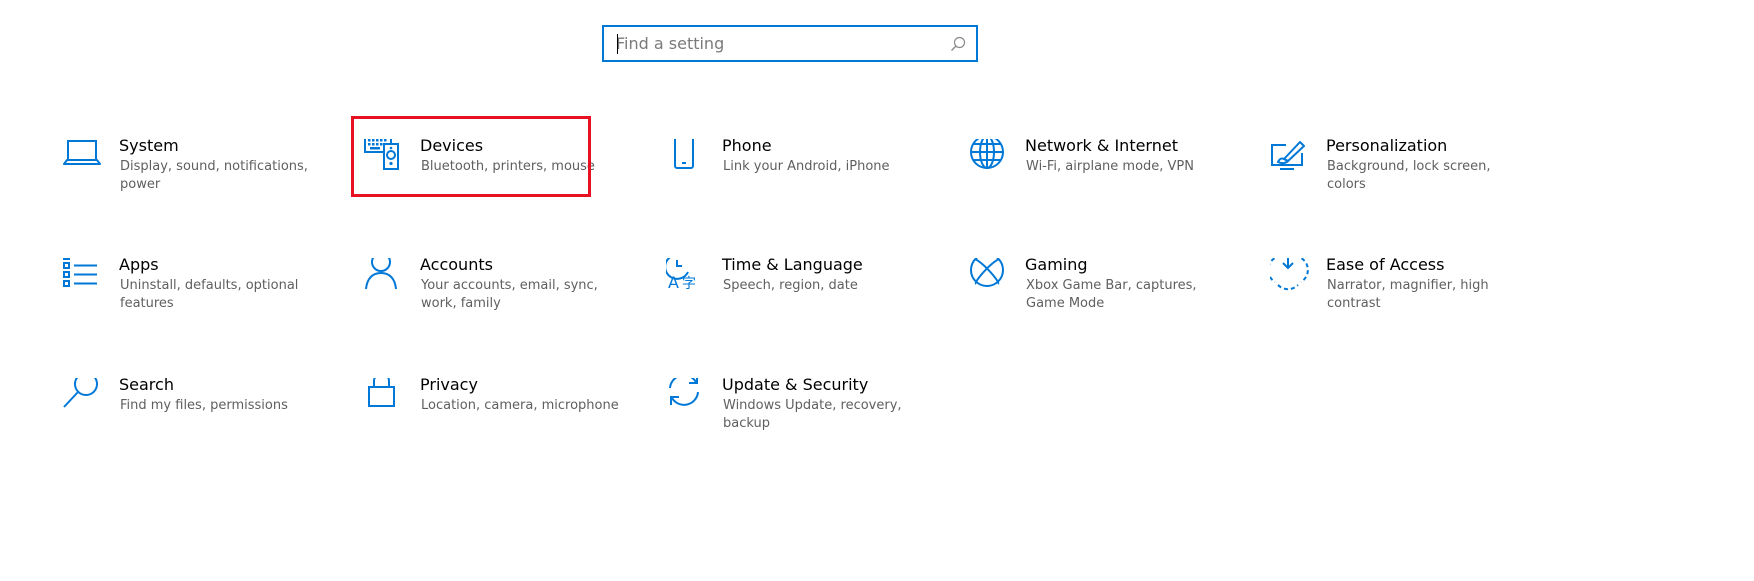  I want to click on svg-text: A, so click(673, 282).